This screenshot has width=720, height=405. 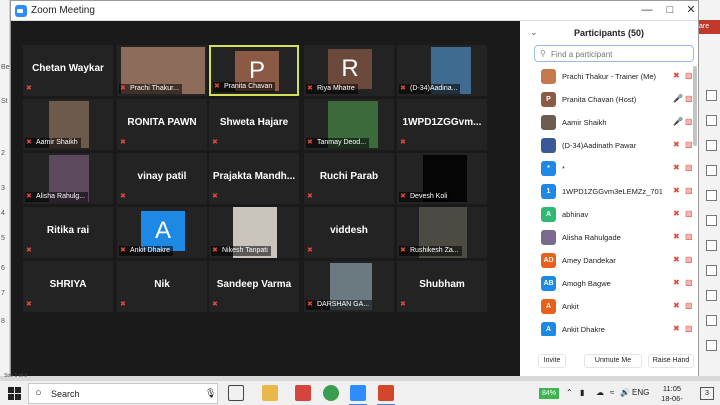 I want to click on volume-icon: 🔊, so click(x=625, y=392).